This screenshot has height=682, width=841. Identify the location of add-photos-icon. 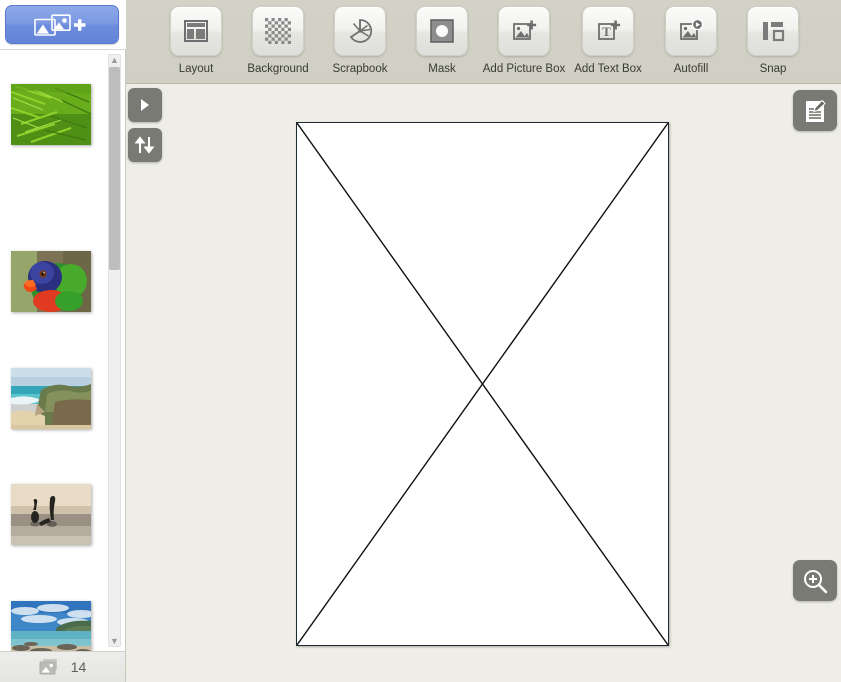
(60, 25).